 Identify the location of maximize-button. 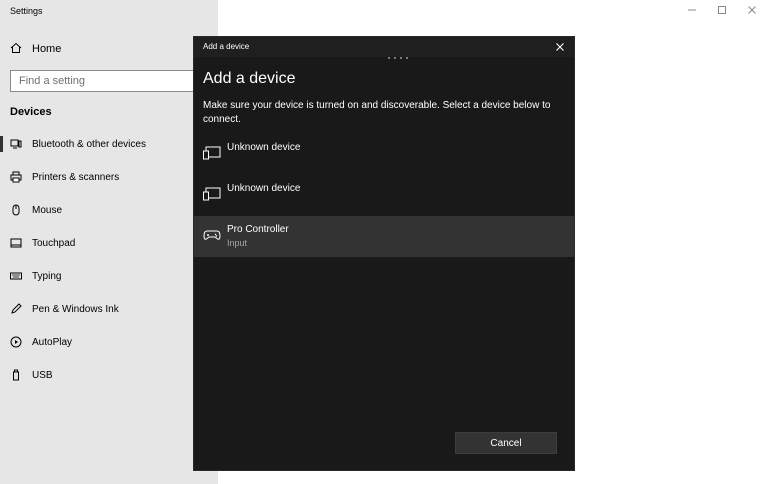
(722, 11).